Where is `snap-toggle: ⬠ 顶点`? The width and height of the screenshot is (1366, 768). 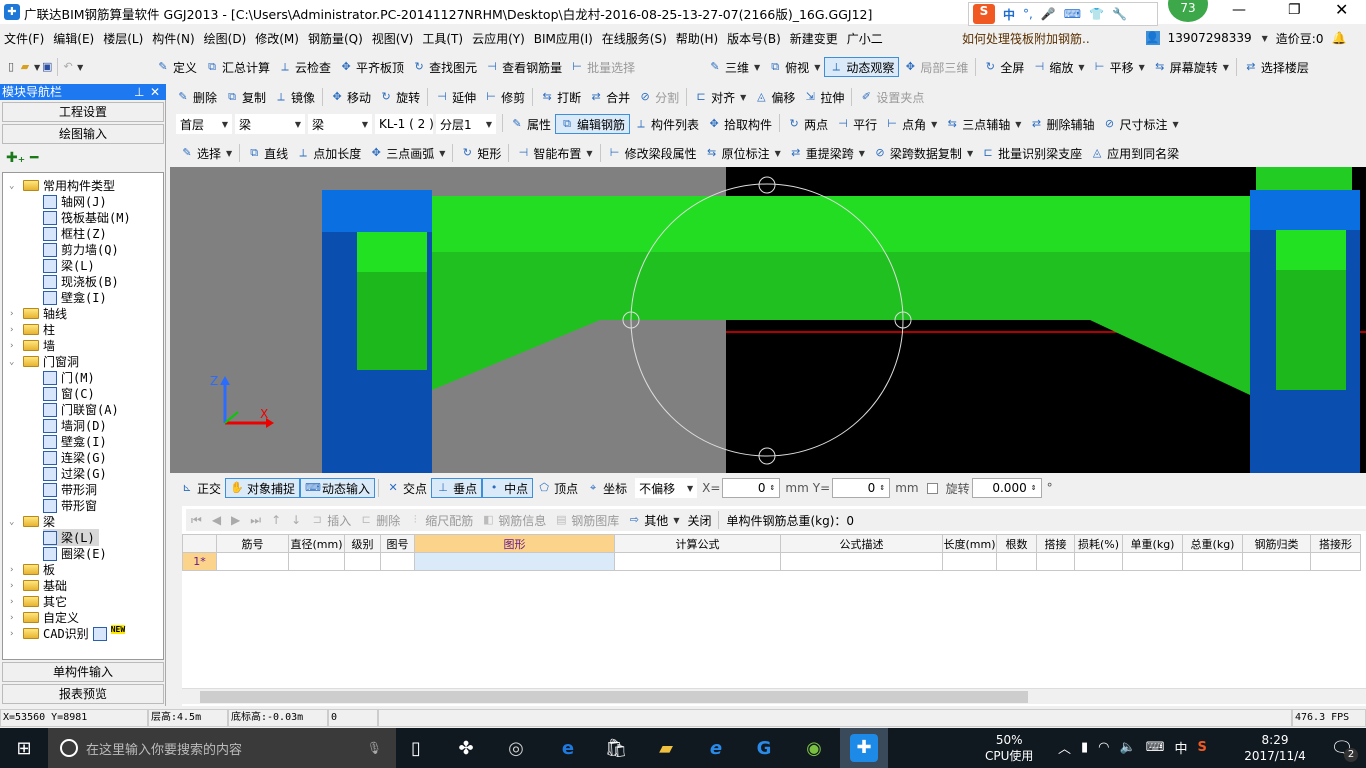
snap-toggle: ⬠ 顶点 is located at coordinates (557, 488).